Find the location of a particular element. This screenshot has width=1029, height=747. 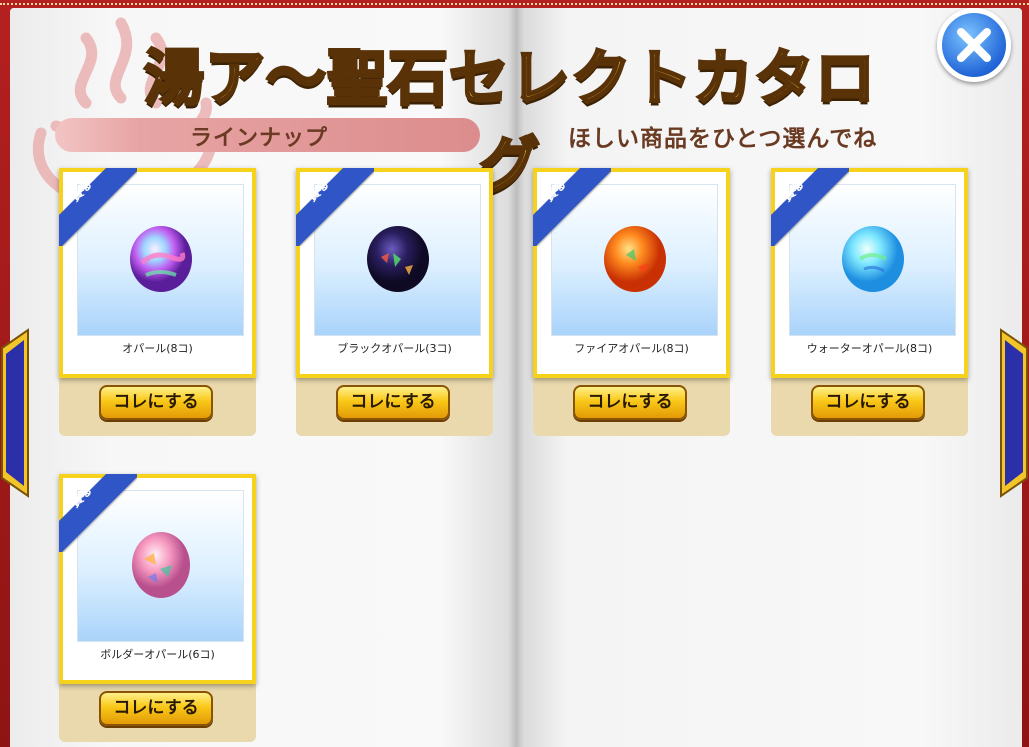

choose-button-opal: コレにする is located at coordinates (156, 402).